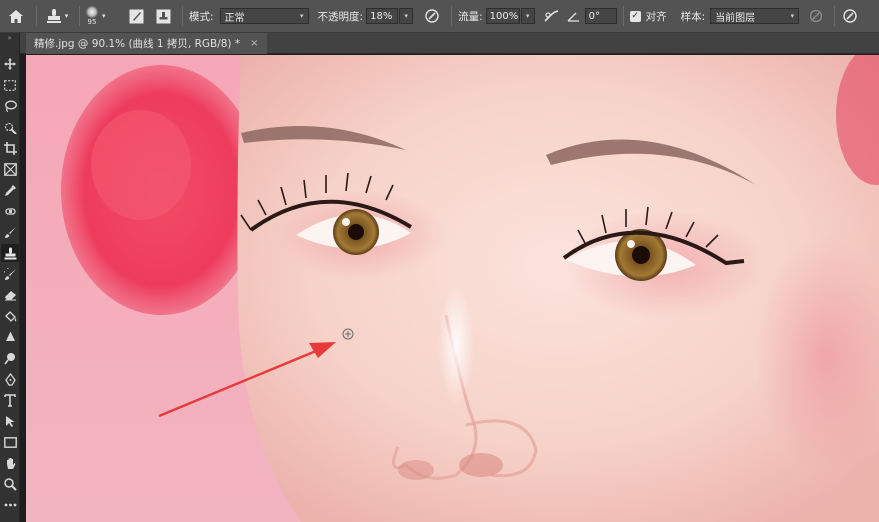 This screenshot has width=879, height=522. I want to click on paint-bucket-icon, so click(10, 316).